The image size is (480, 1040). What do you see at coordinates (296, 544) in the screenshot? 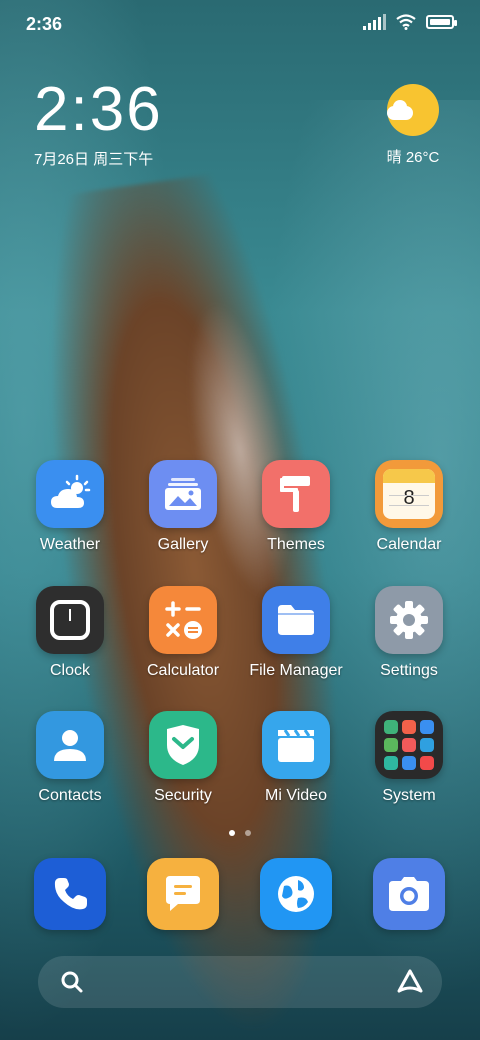
I see `app-label: Themes` at bounding box center [296, 544].